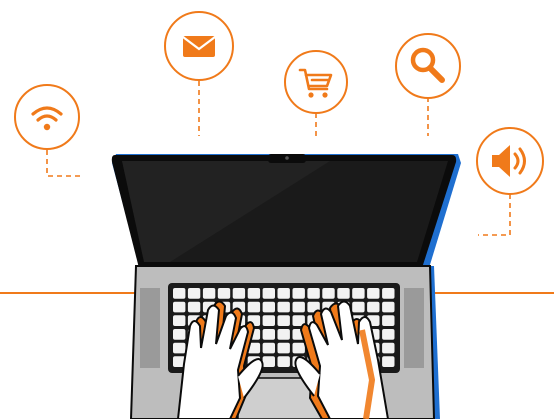 This screenshot has width=554, height=419. What do you see at coordinates (47, 117) in the screenshot?
I see `wifi-icon` at bounding box center [47, 117].